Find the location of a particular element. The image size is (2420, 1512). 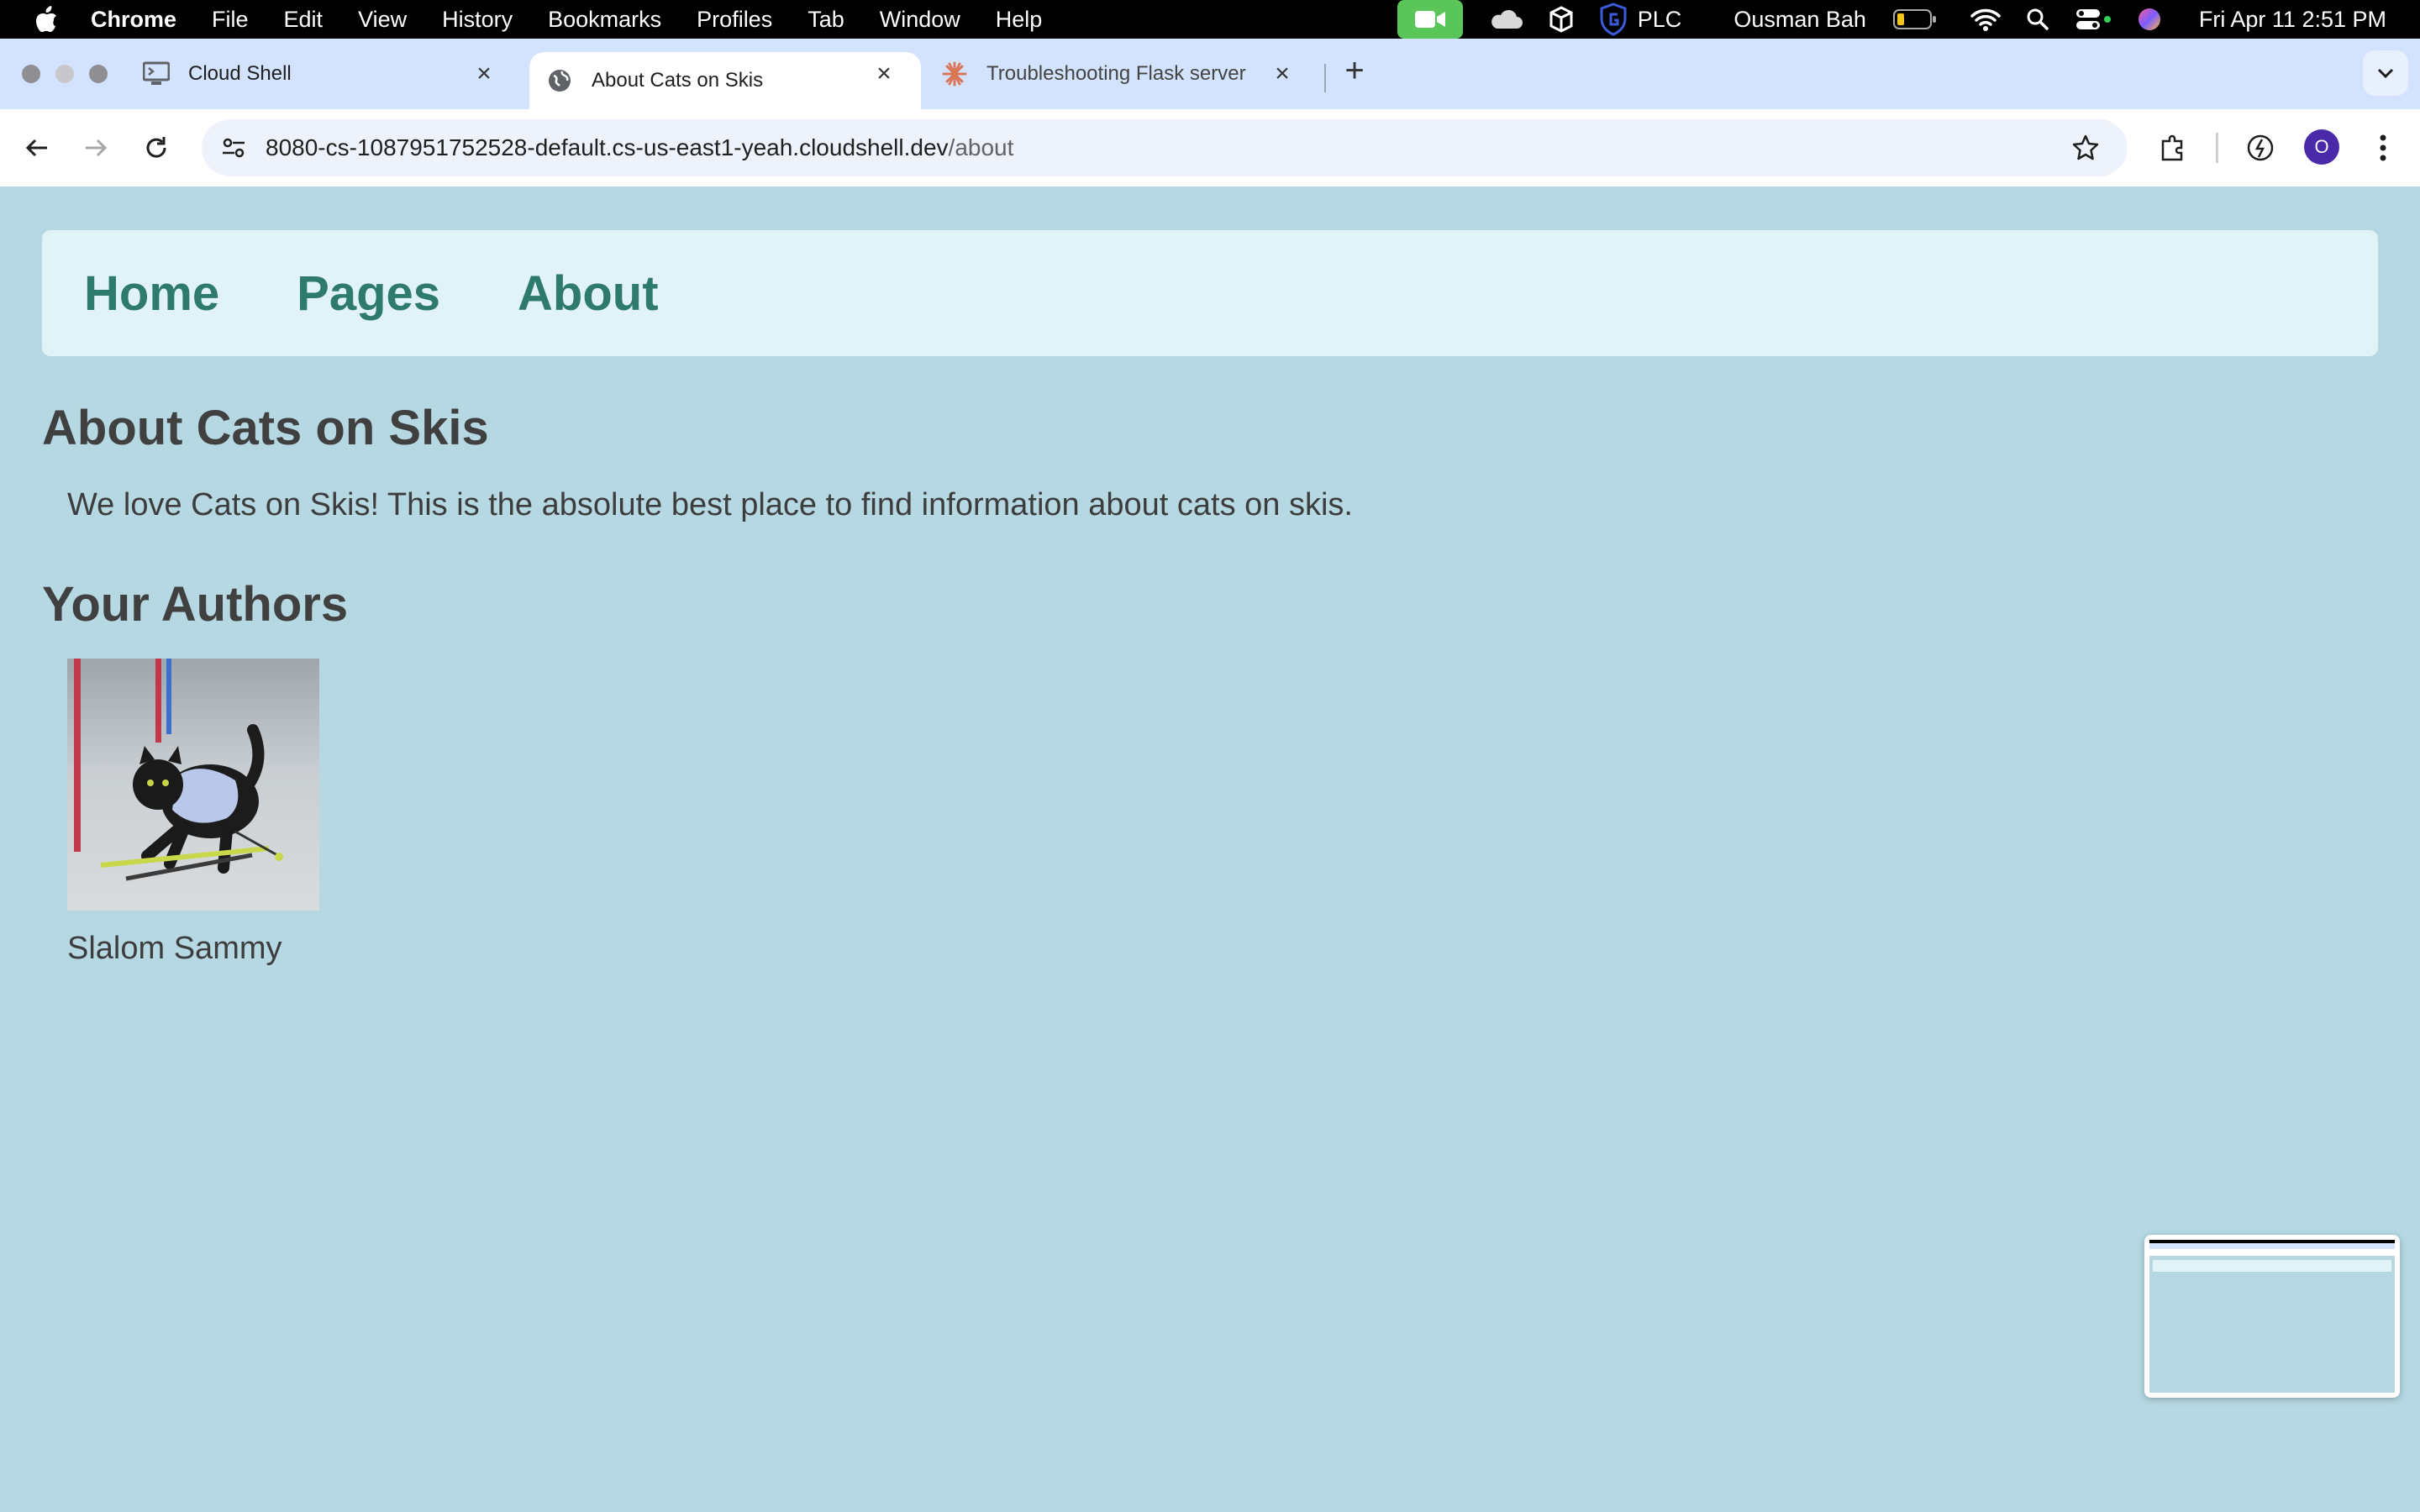

authors-heading: Your Authors is located at coordinates (195, 604).